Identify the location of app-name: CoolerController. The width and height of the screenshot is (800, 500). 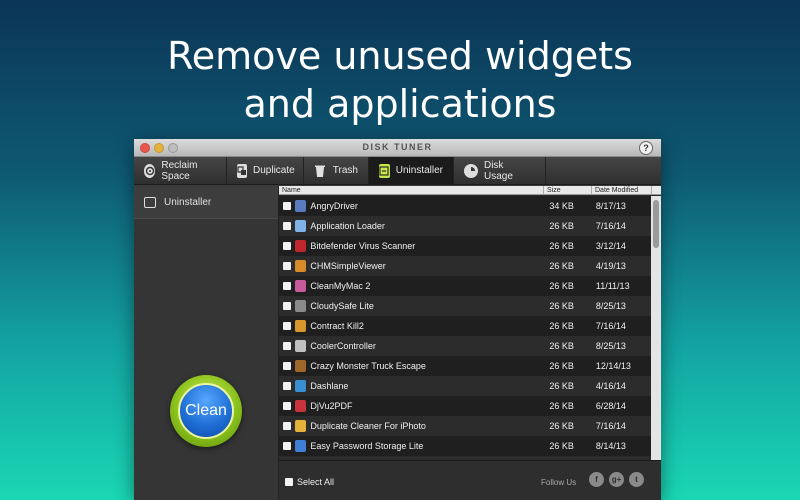
(343, 346).